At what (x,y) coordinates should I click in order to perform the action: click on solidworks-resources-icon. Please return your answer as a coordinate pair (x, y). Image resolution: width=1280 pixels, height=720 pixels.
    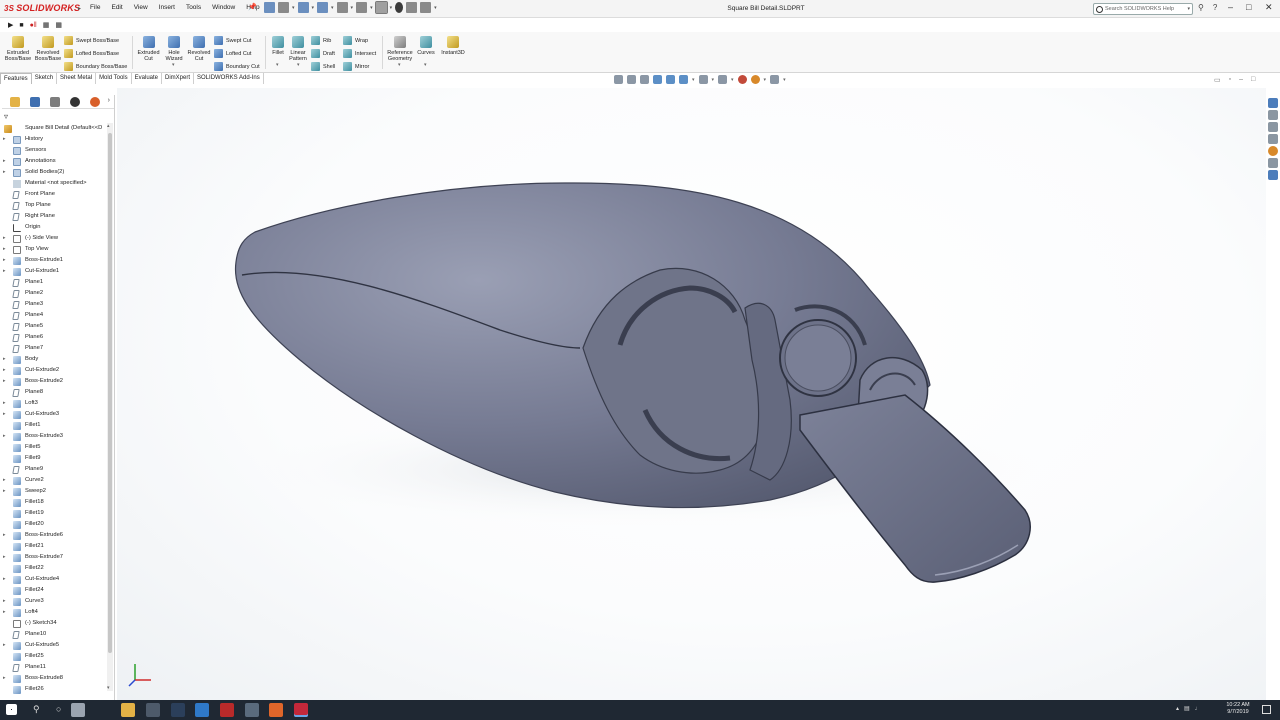
    Looking at the image, I should click on (1273, 103).